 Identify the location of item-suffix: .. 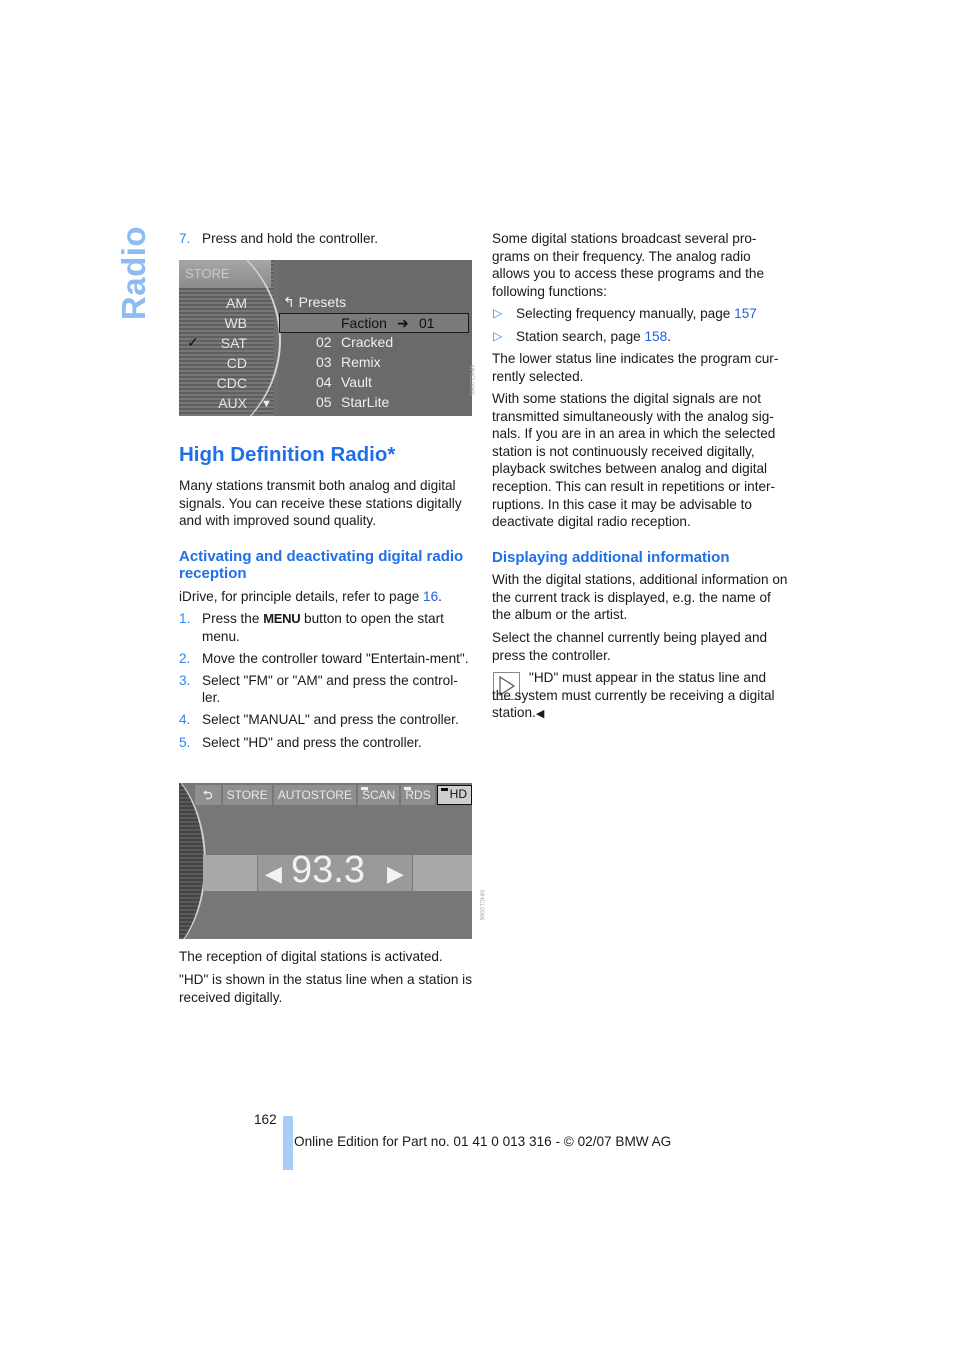
(669, 336).